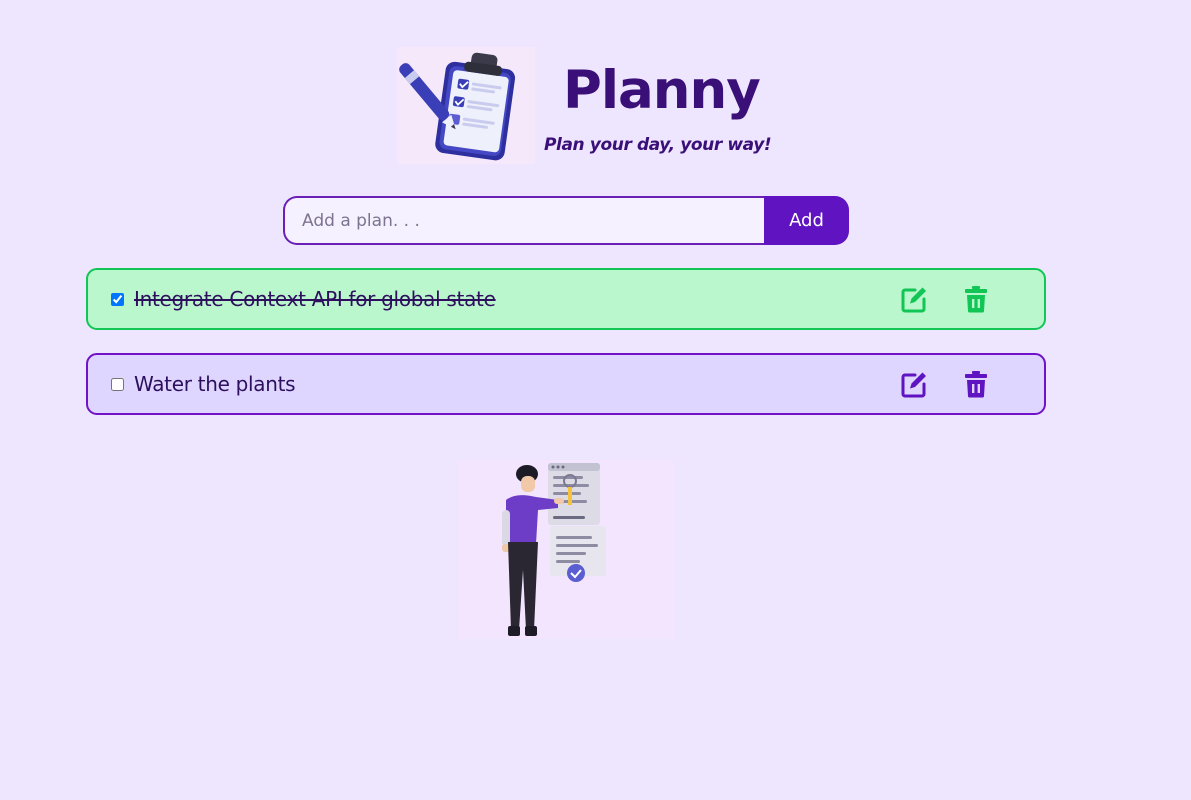  Describe the element at coordinates (566, 384) in the screenshot. I see `plan-item: Water the plants` at that location.